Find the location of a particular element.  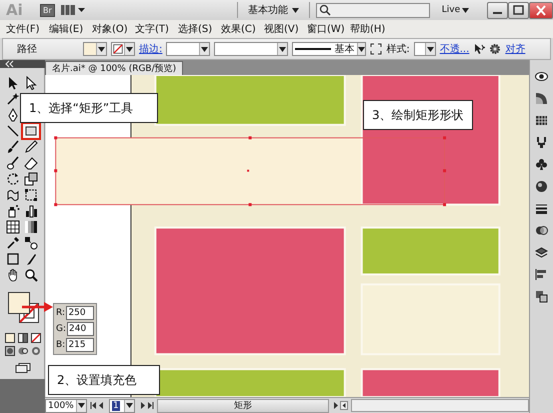

wand-icon is located at coordinates (13, 99).